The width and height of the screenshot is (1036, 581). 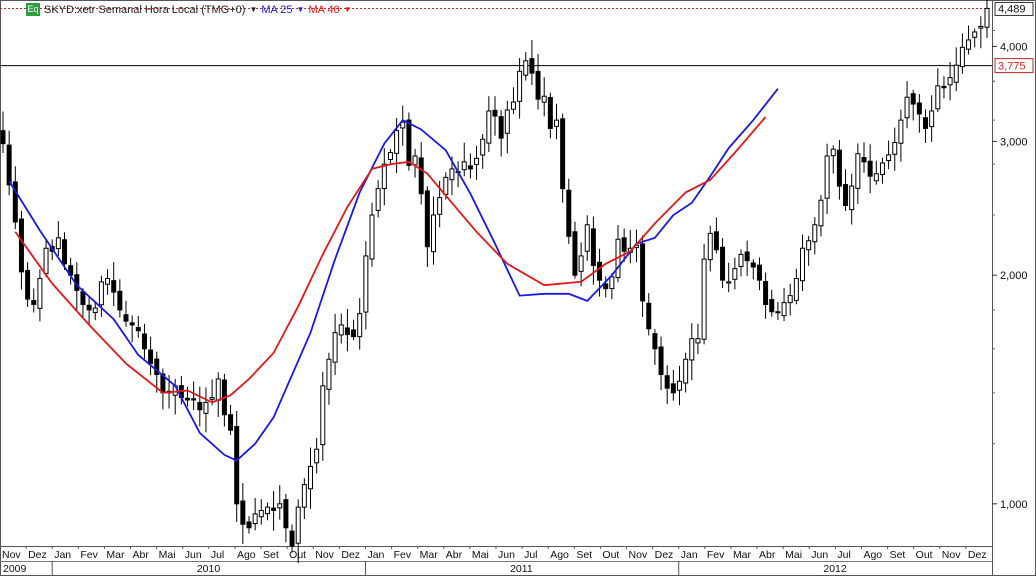 What do you see at coordinates (835, 569) in the screenshot?
I see `year-label: 2012` at bounding box center [835, 569].